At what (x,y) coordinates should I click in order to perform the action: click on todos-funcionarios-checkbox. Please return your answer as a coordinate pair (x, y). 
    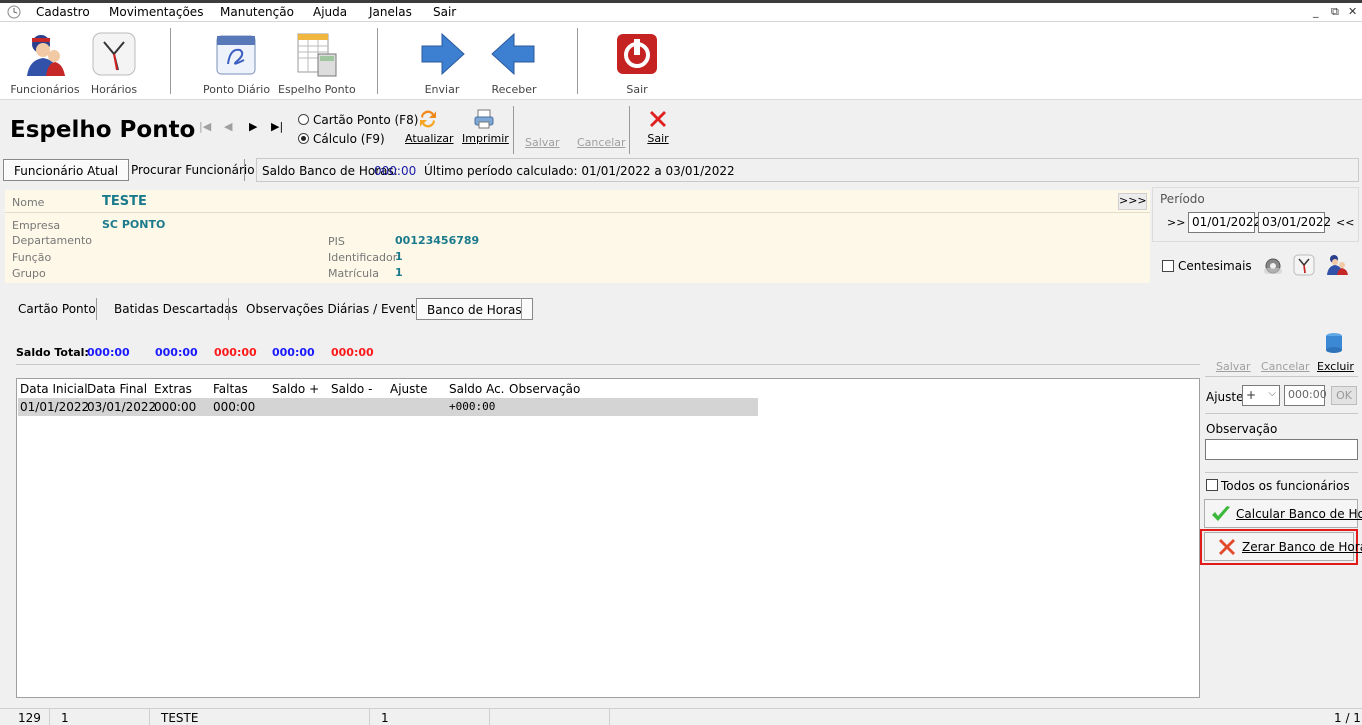
    Looking at the image, I should click on (1212, 485).